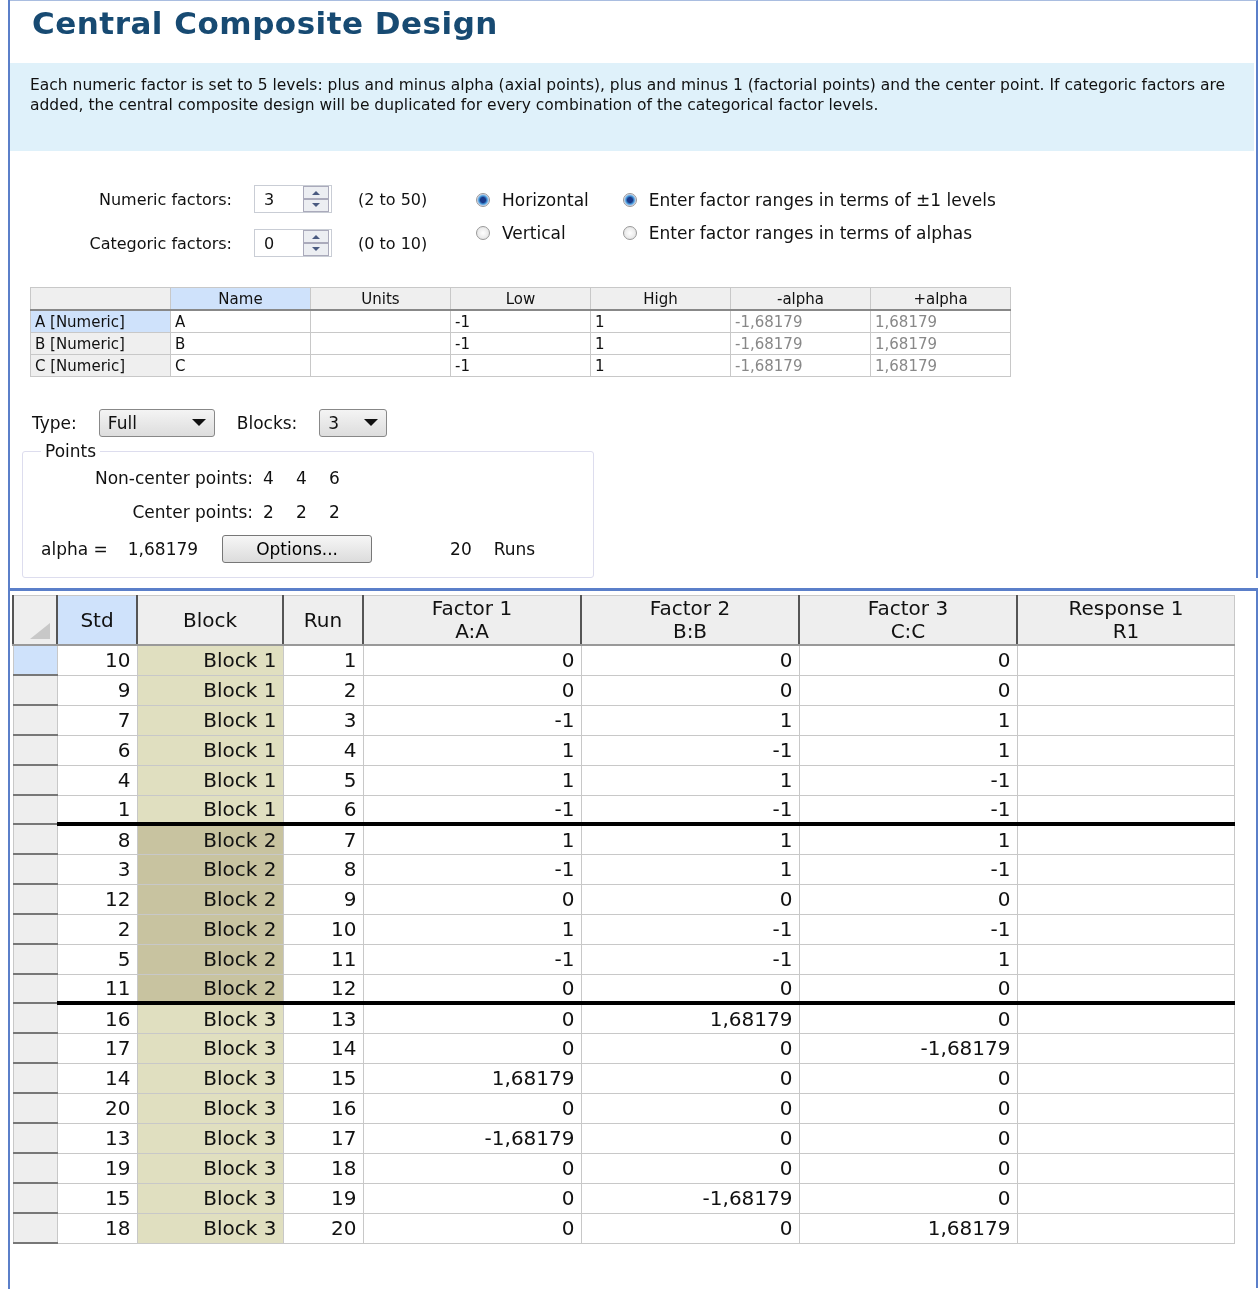 The width and height of the screenshot is (1258, 1289). What do you see at coordinates (293, 199) in the screenshot?
I see `number-spinner: 3` at bounding box center [293, 199].